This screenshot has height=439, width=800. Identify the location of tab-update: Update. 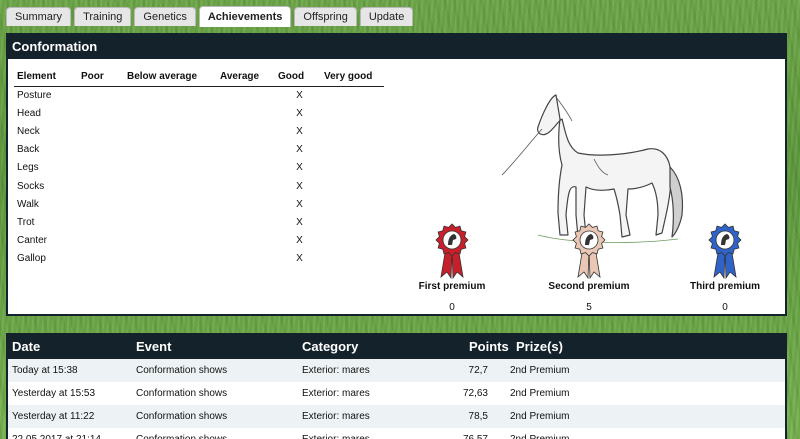
(386, 16).